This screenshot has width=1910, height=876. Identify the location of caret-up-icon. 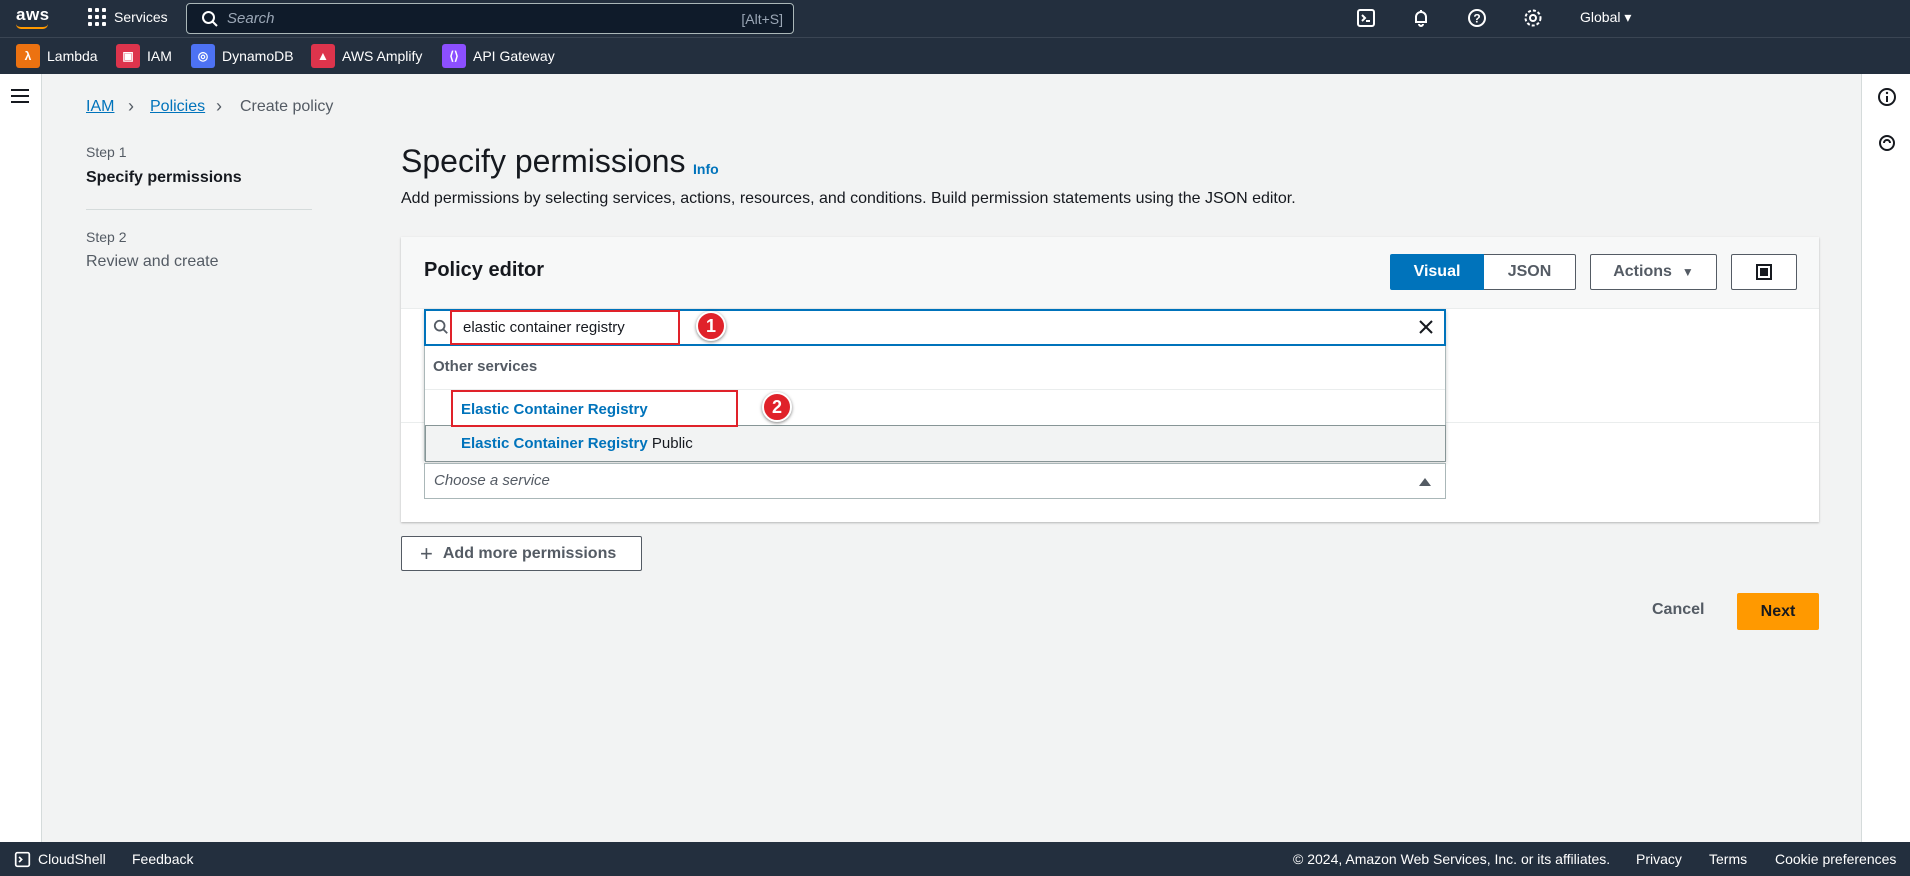
(1425, 482).